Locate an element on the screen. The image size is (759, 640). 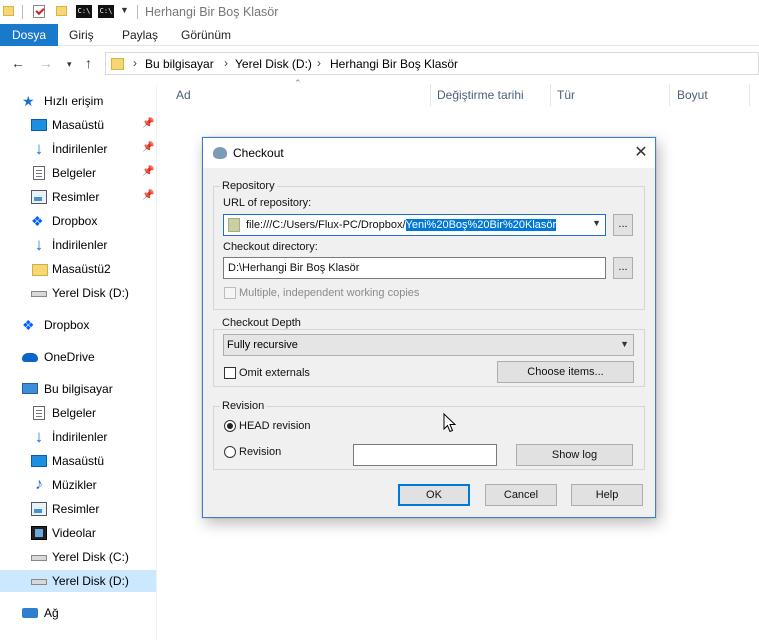
ribbon-tabs: Dosya Giriş Paylaş Görünüm is located at coordinates (379, 35).